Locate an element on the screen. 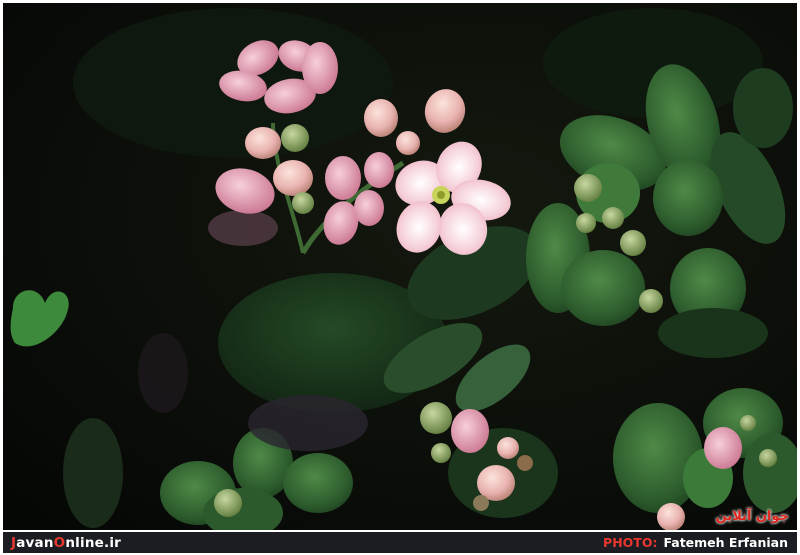 The image size is (800, 555). site-part-2: nline.ir is located at coordinates (93, 542).